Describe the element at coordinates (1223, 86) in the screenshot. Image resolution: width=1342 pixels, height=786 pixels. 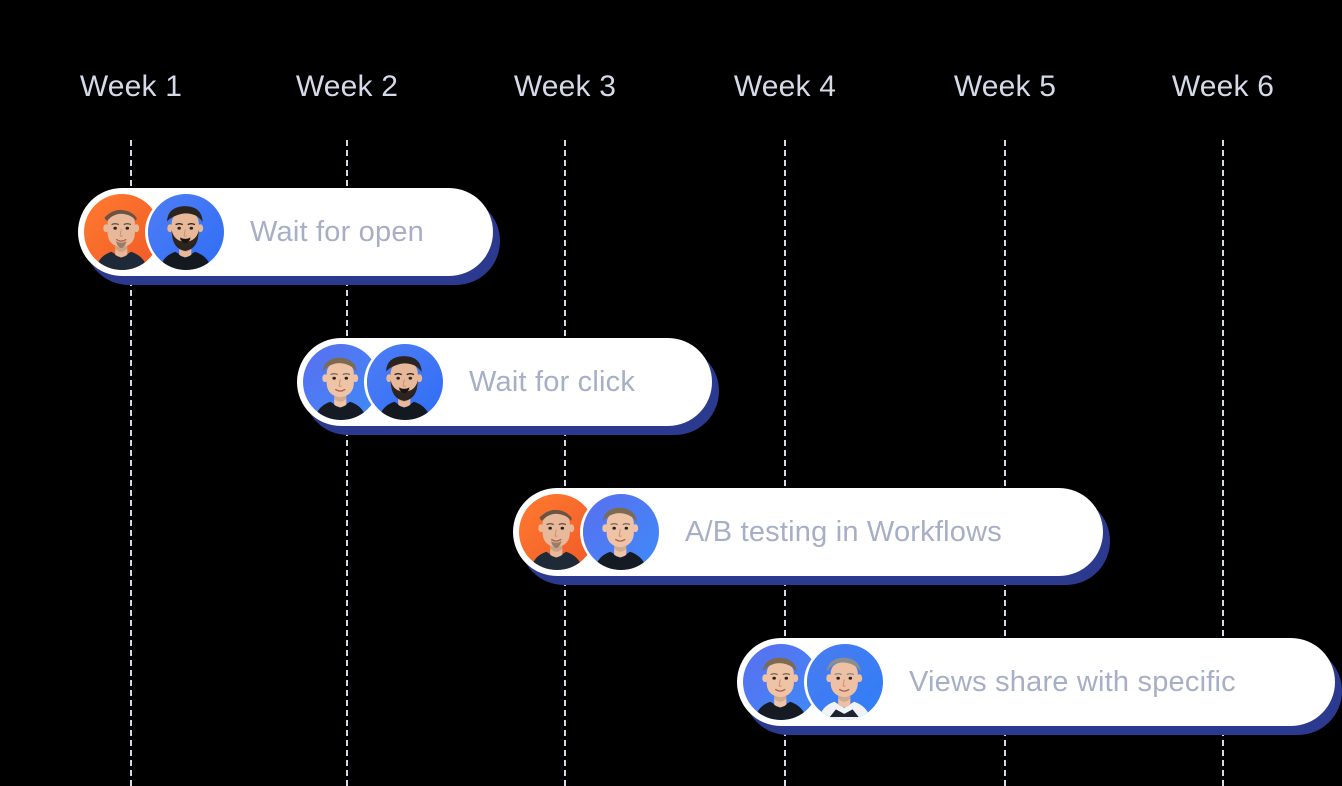
I see `week-label-6: Week 6` at that location.